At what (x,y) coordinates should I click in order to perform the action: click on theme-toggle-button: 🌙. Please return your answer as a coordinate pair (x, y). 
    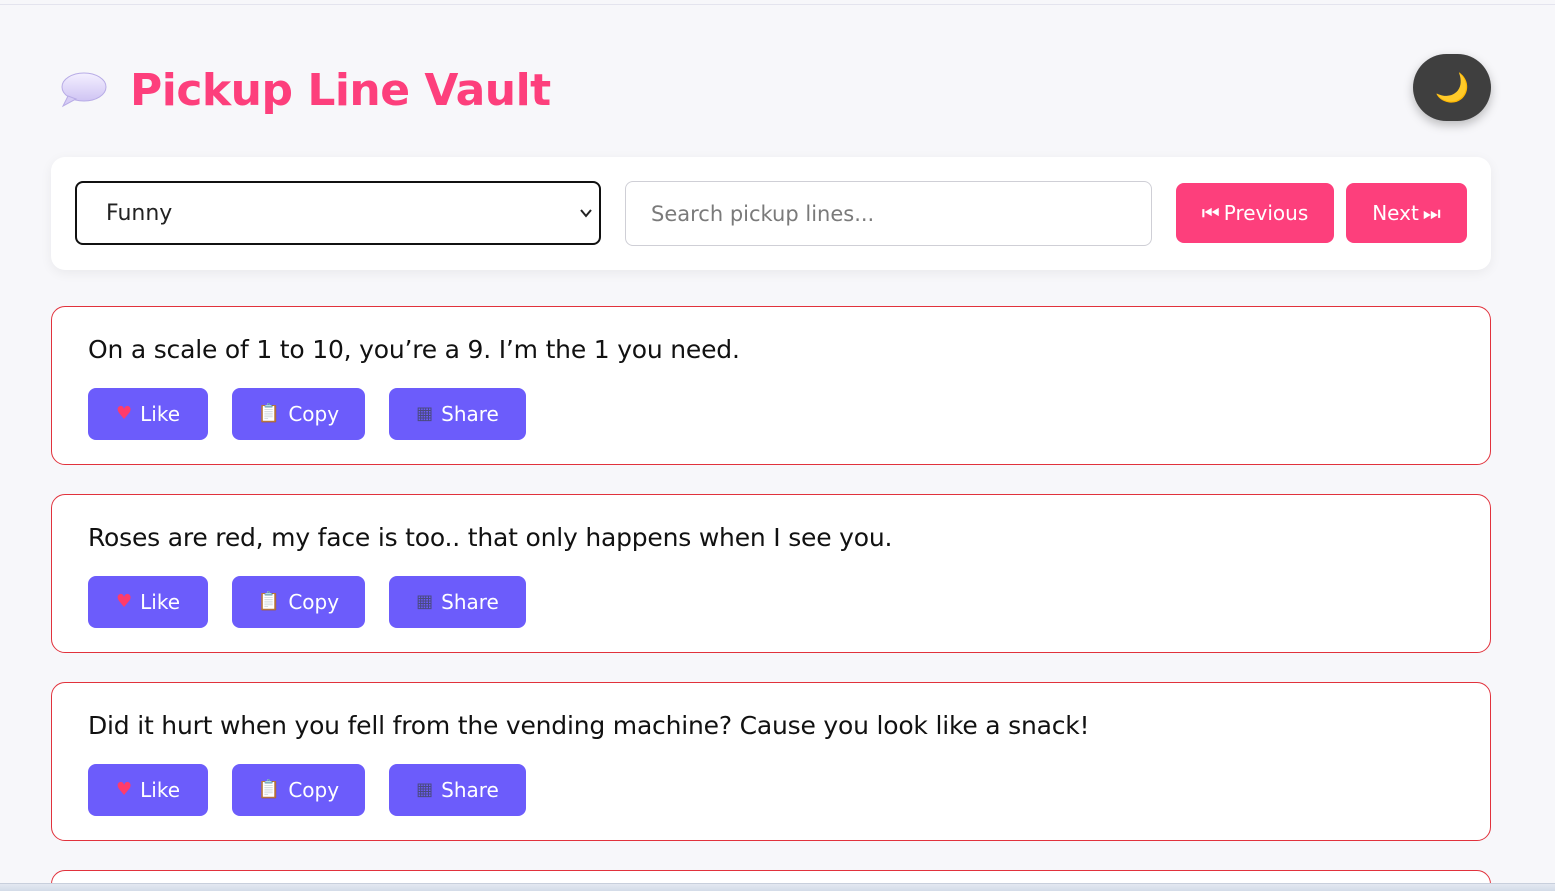
    Looking at the image, I should click on (1452, 87).